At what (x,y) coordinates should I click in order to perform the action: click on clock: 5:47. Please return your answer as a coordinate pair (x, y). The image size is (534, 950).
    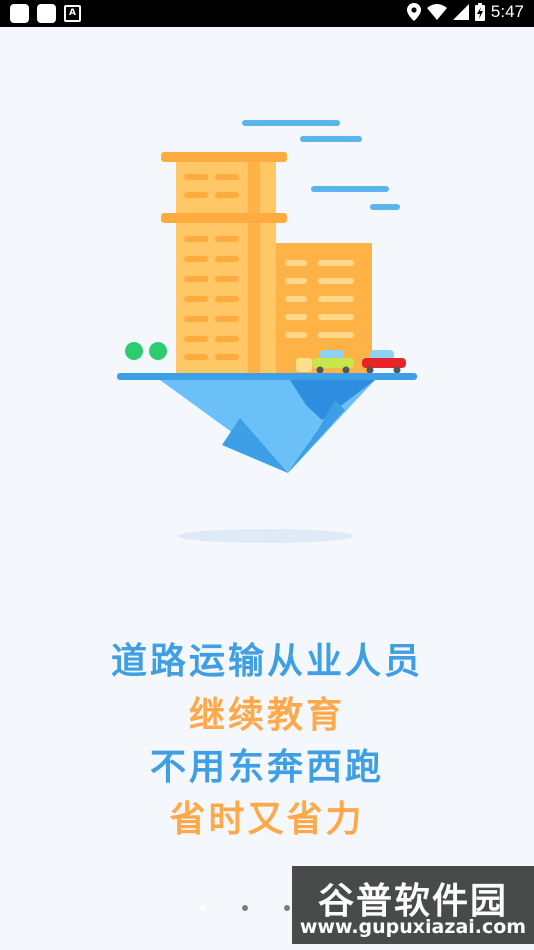
    Looking at the image, I should click on (507, 11).